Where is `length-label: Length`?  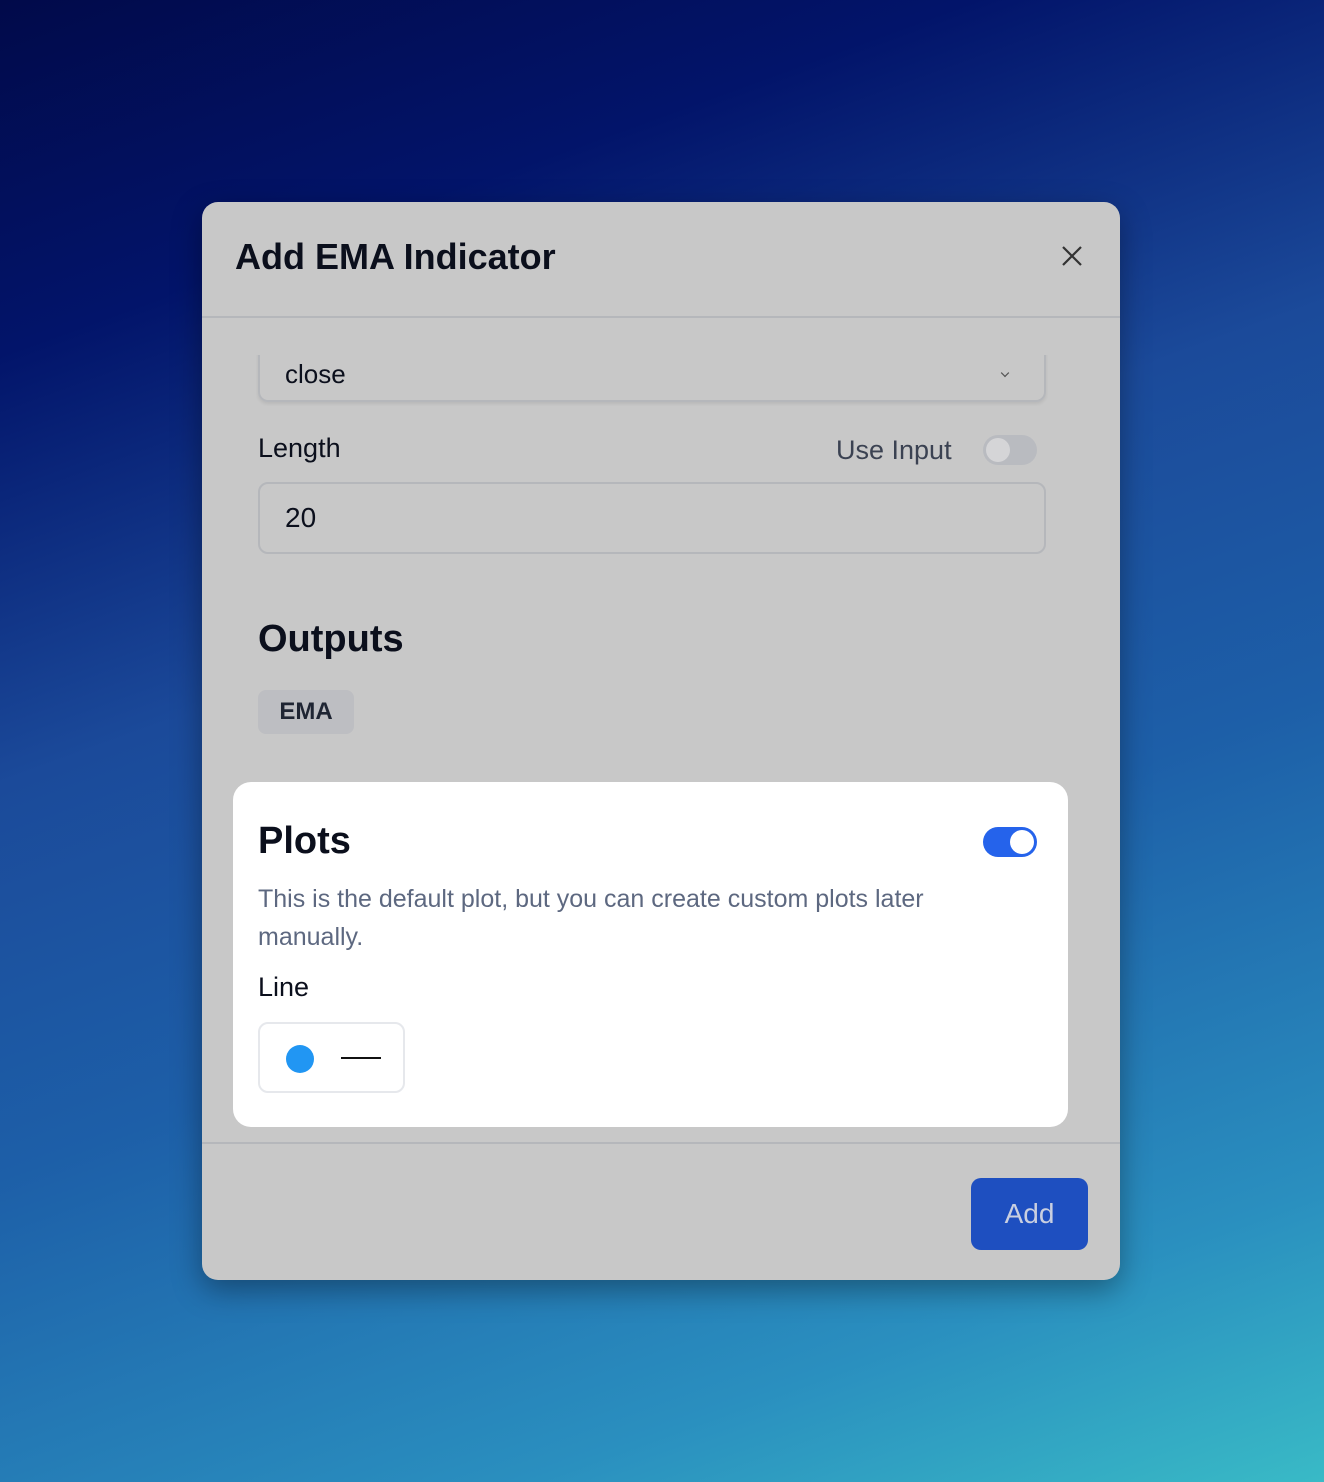 length-label: Length is located at coordinates (299, 448).